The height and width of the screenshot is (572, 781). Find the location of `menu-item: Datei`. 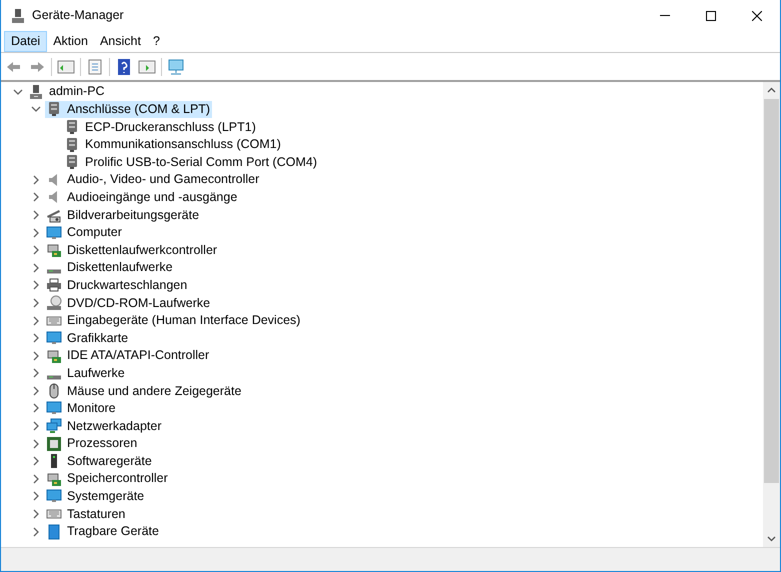

menu-item: Datei is located at coordinates (26, 41).